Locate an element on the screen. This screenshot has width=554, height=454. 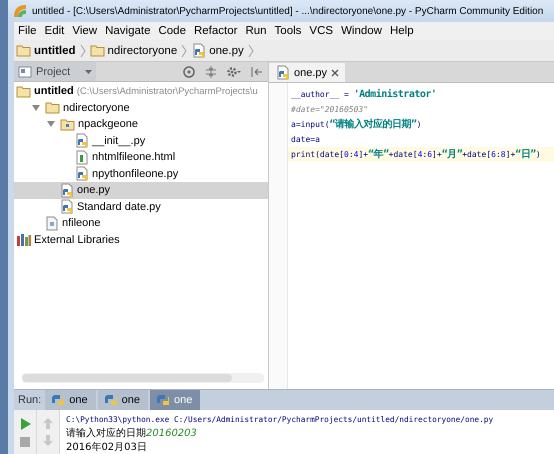
menu-item: Run is located at coordinates (256, 31).